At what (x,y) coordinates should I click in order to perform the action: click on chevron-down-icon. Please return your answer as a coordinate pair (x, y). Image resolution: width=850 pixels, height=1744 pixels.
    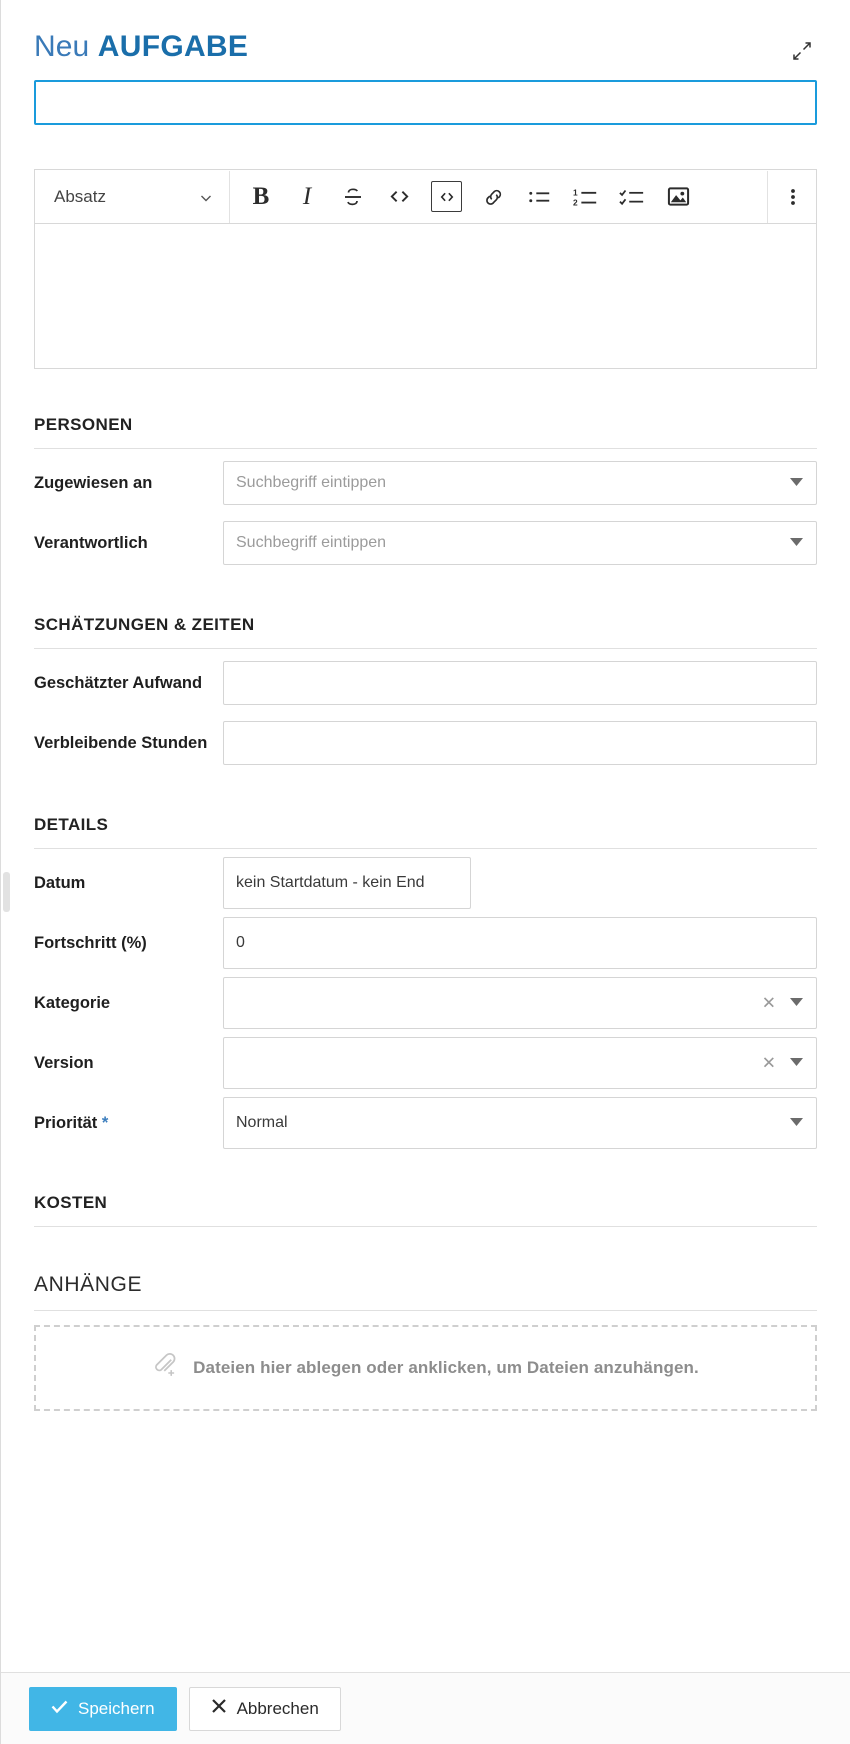
    Looking at the image, I should click on (206, 200).